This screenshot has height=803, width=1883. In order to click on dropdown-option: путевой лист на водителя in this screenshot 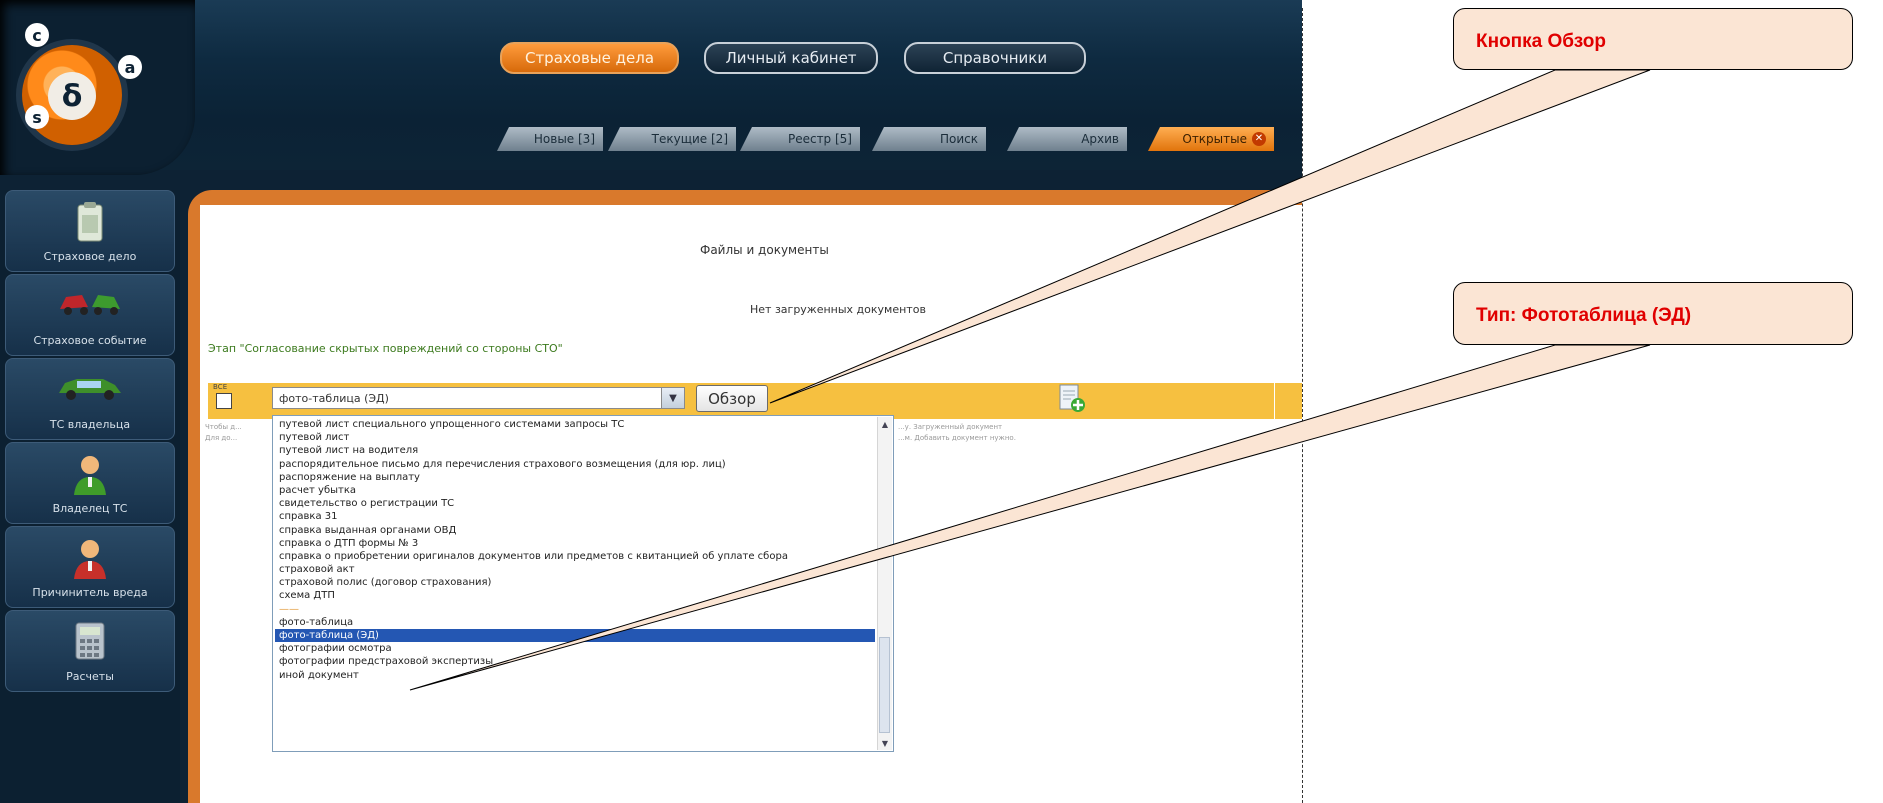, I will do `click(575, 450)`.